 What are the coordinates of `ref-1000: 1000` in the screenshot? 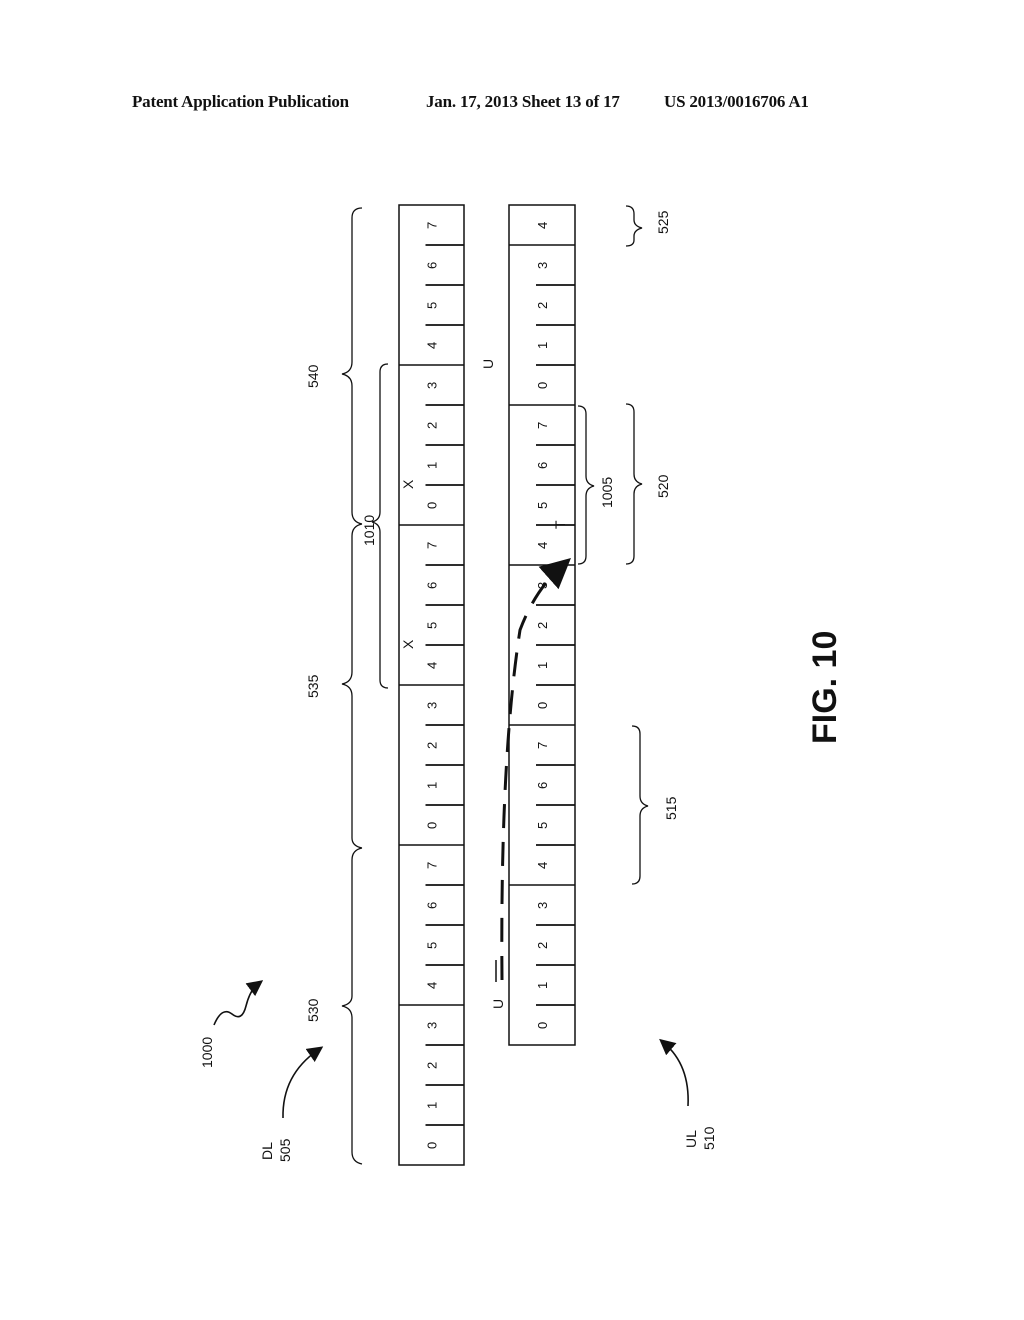 It's located at (207, 1052).